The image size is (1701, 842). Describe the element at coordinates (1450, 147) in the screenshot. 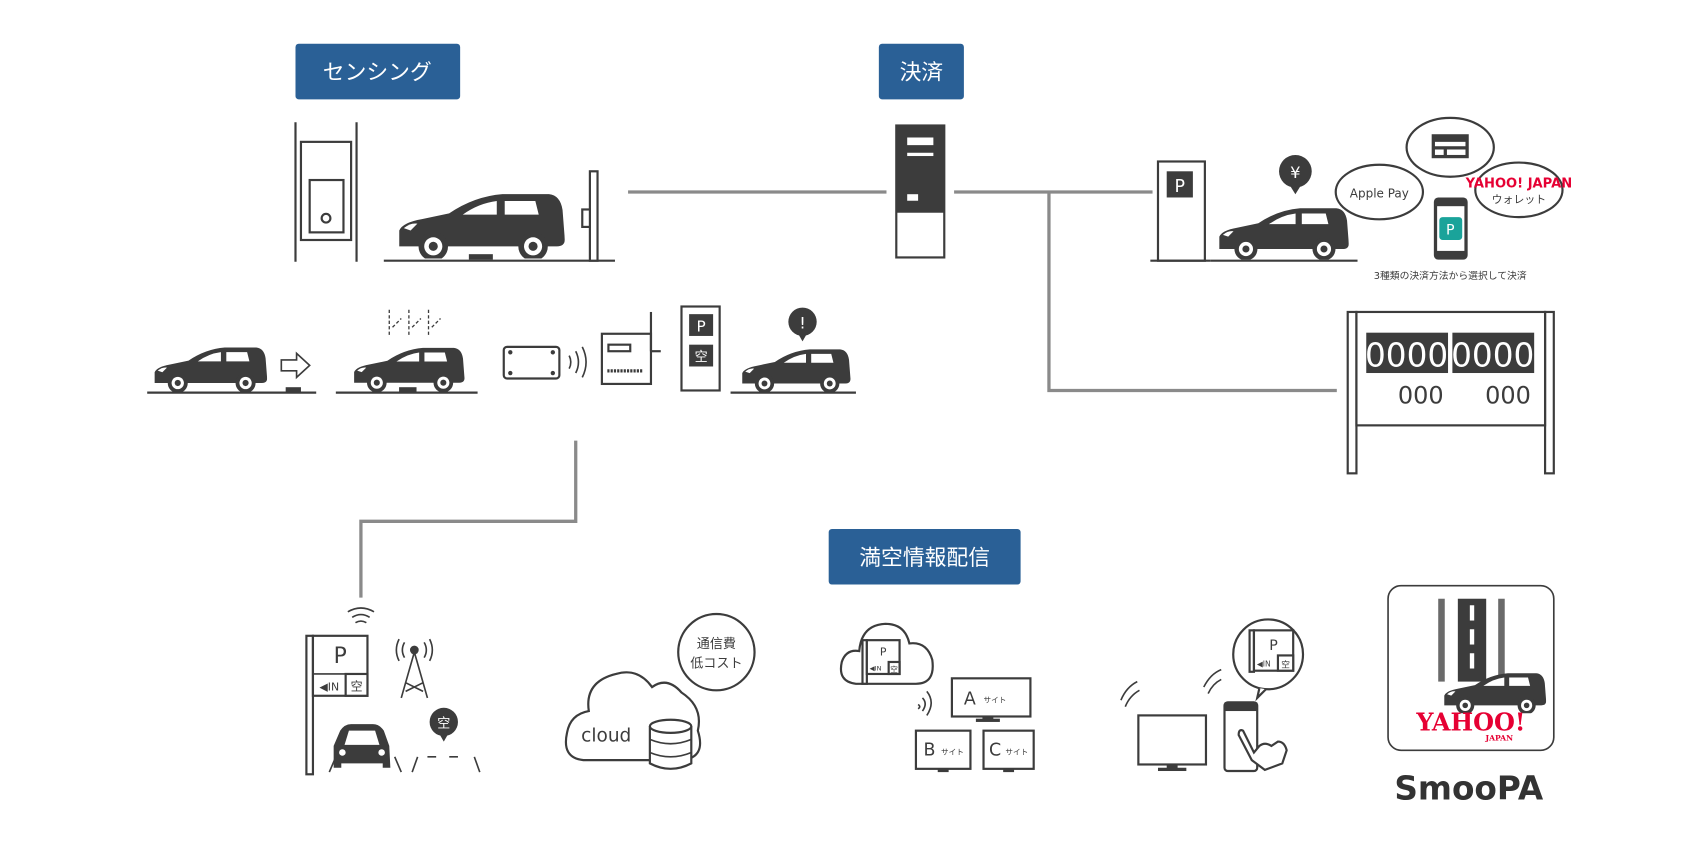

I see `credit-card-bubble` at that location.